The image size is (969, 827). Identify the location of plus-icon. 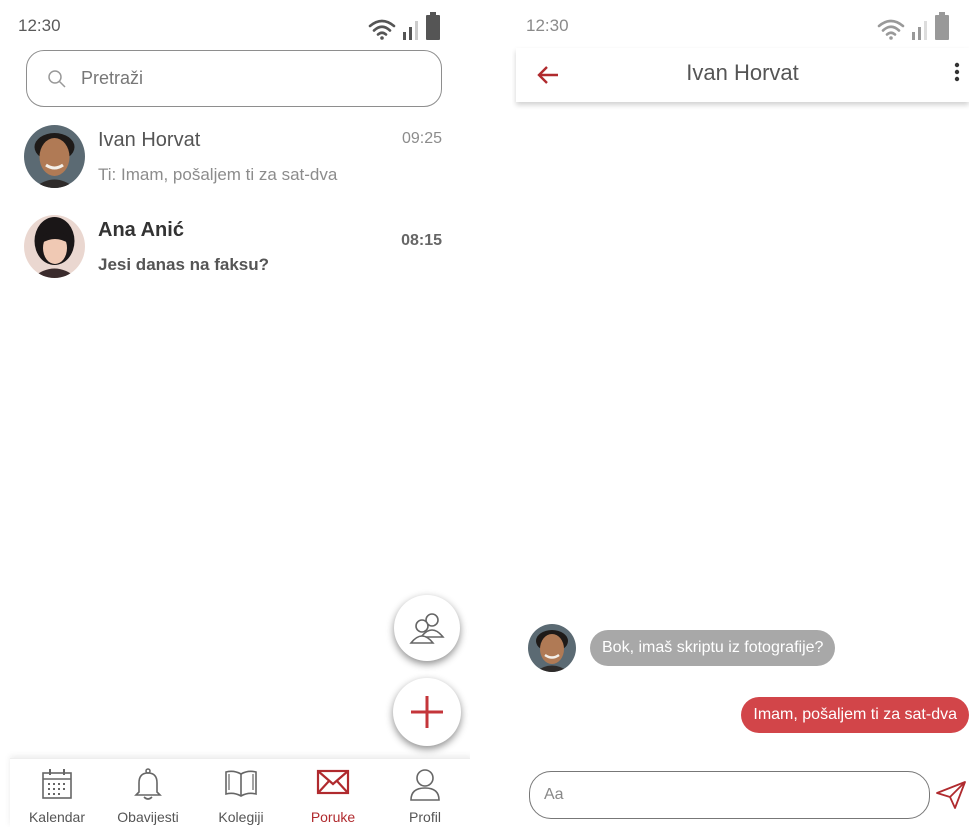
(427, 712).